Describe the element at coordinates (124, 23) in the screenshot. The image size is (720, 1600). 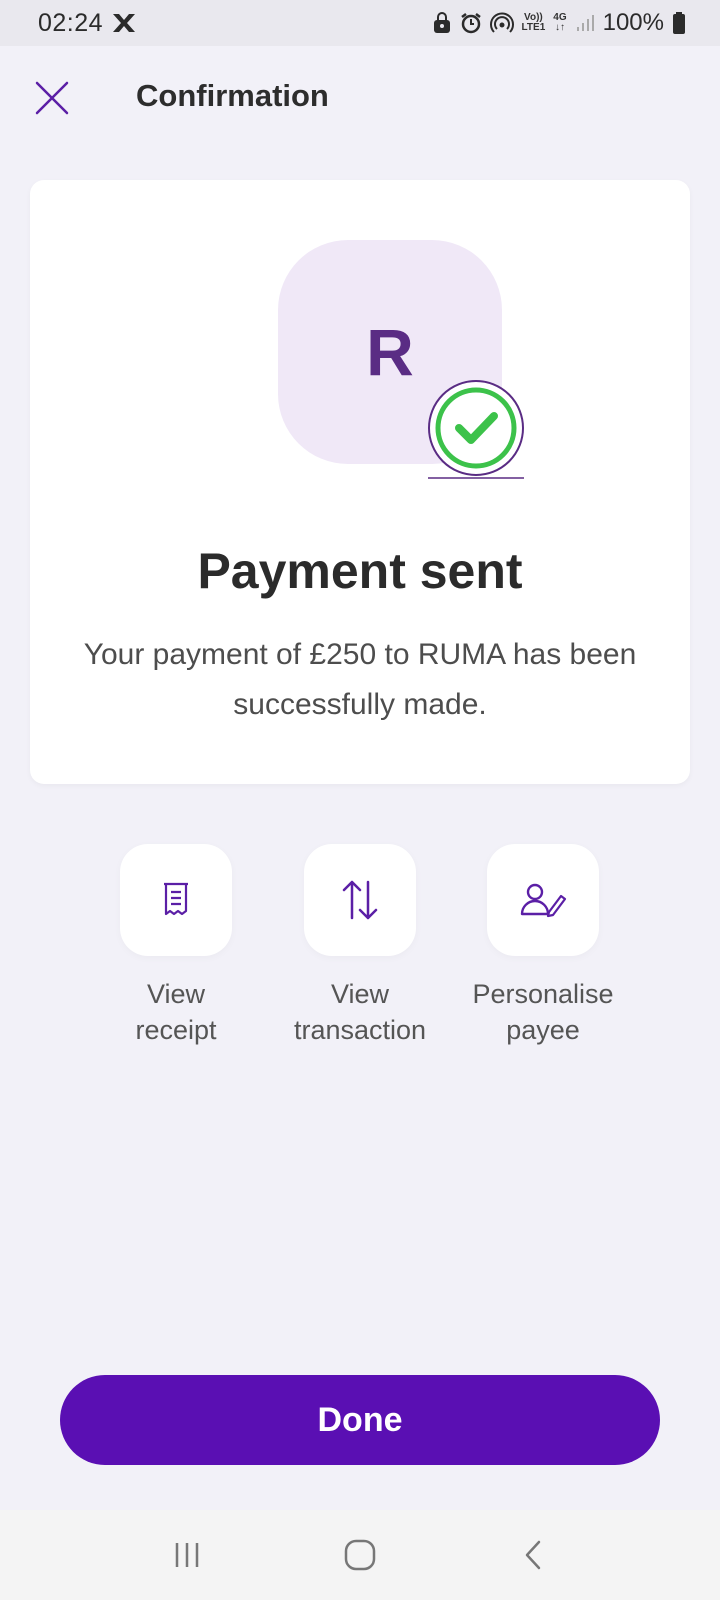
I see `bank-logo-icon` at that location.